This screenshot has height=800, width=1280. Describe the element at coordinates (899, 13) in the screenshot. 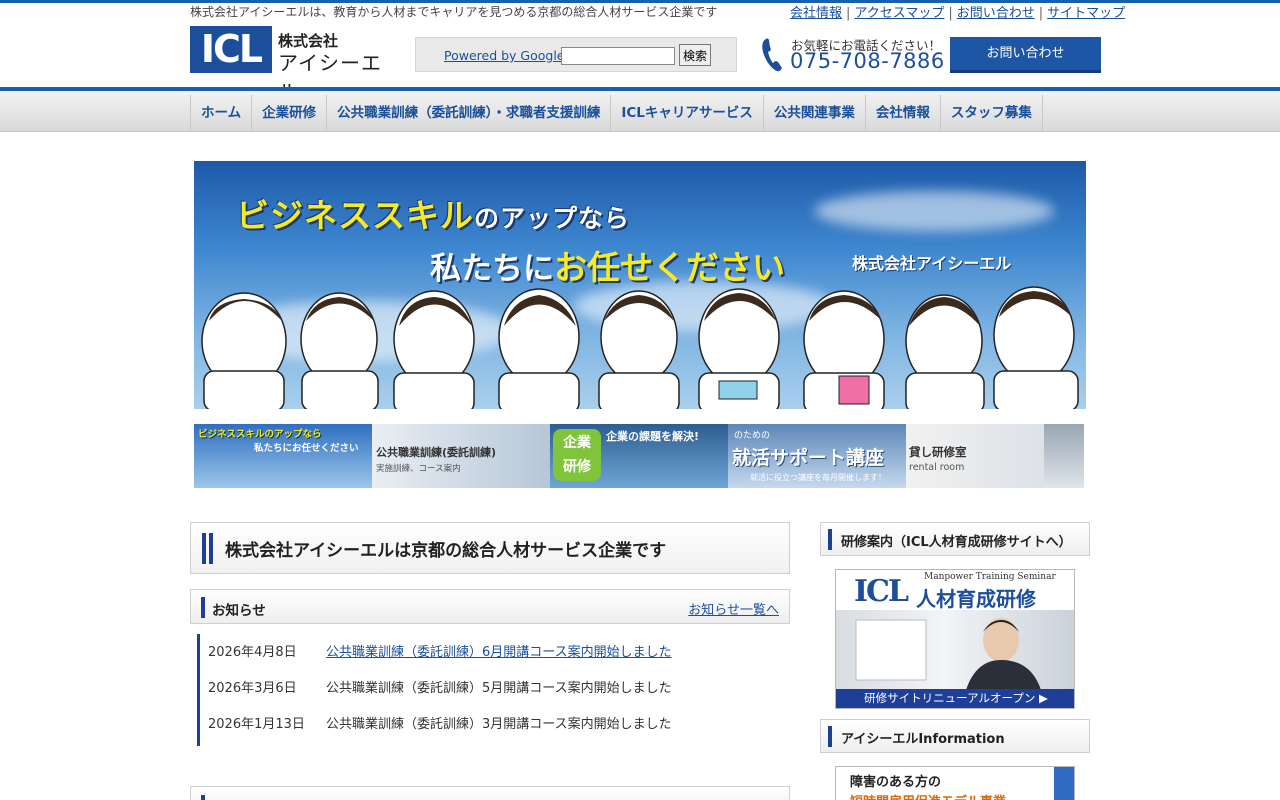

I see `link-access-map: アクセスマップ` at that location.